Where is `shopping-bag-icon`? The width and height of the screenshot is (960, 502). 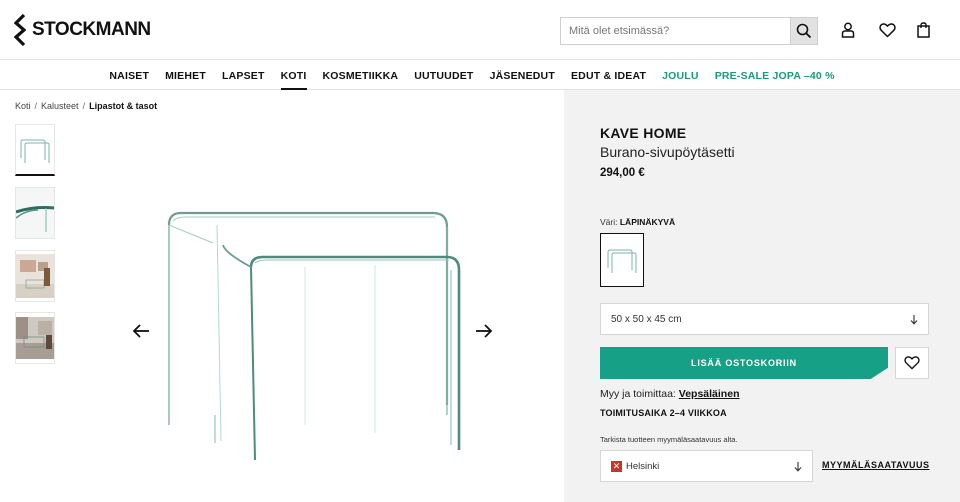
shopping-bag-icon is located at coordinates (923, 30).